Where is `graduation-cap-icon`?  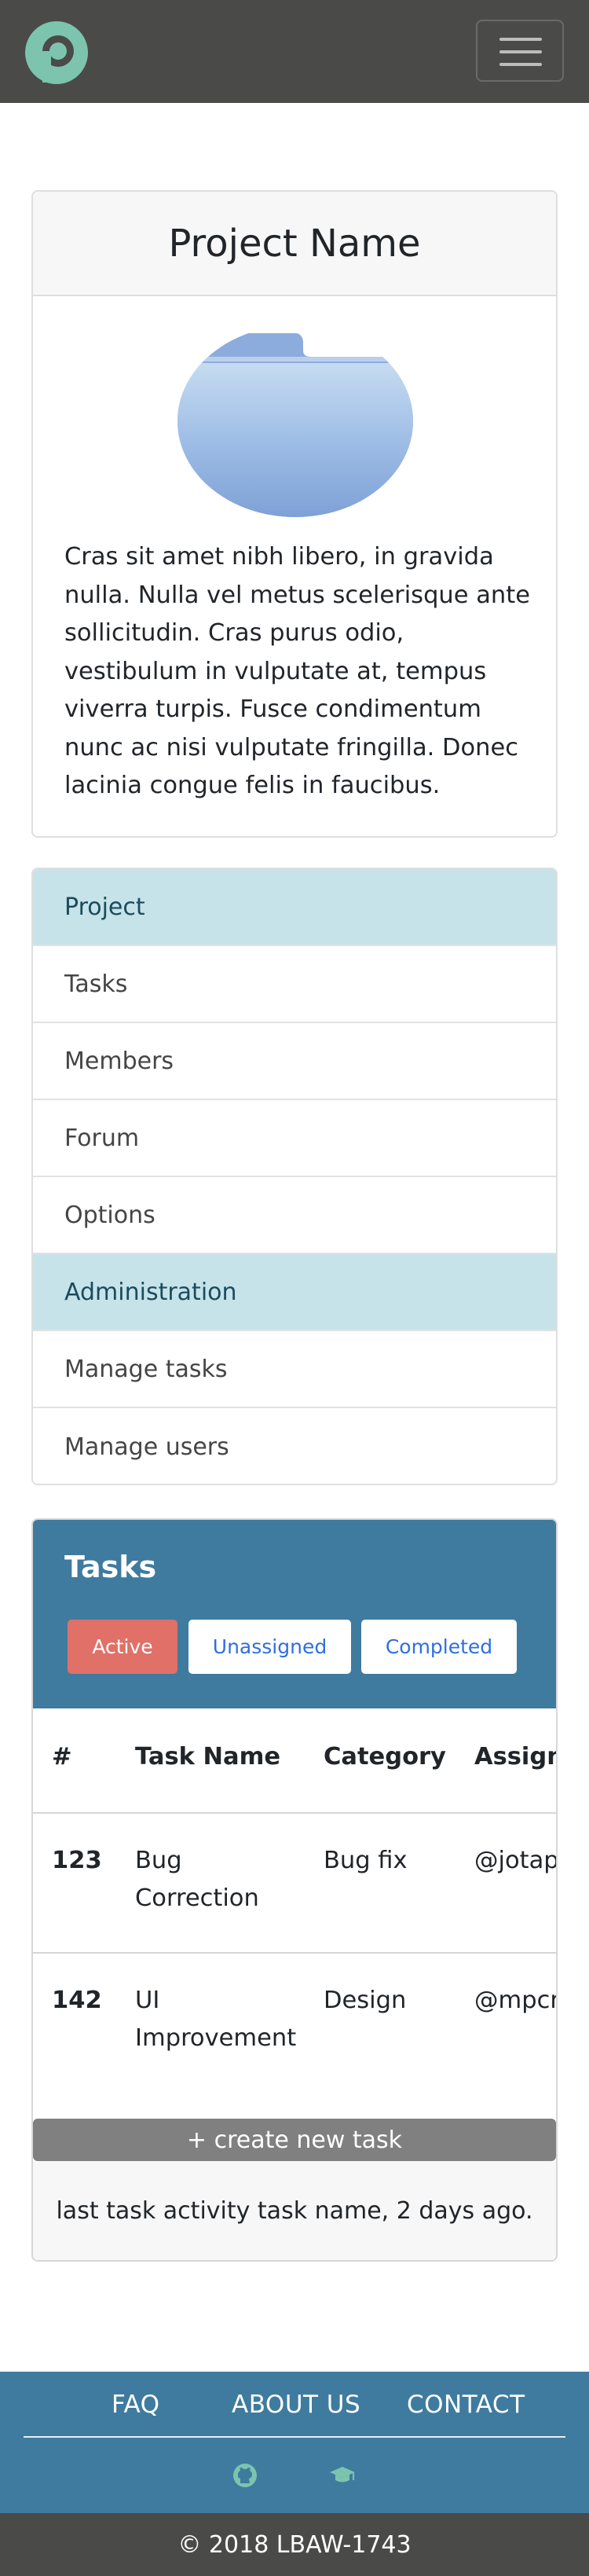
graduation-cap-icon is located at coordinates (342, 2475).